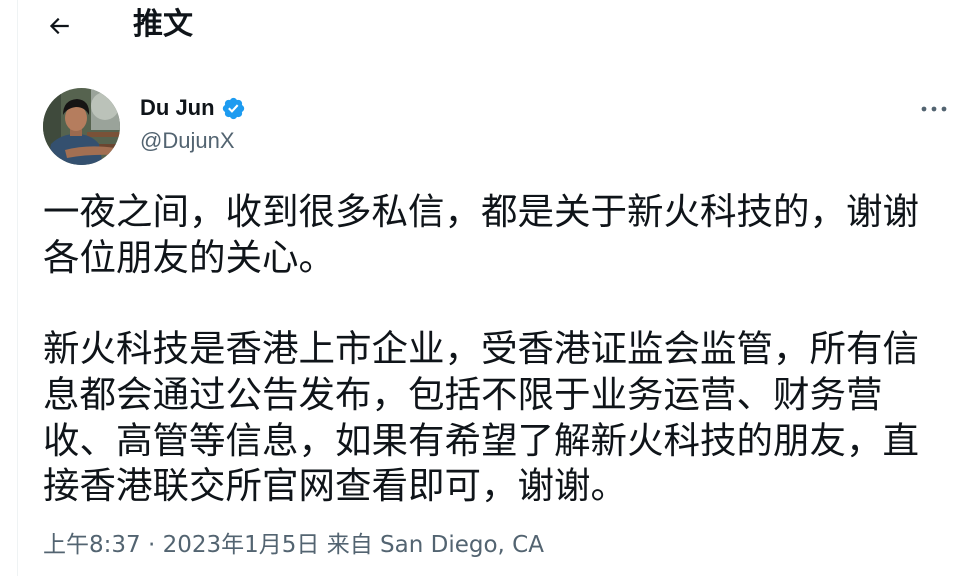 This screenshot has width=962, height=576. I want to click on timestamp-link: 上午8:37 · 2023年1月5日, so click(181, 545).